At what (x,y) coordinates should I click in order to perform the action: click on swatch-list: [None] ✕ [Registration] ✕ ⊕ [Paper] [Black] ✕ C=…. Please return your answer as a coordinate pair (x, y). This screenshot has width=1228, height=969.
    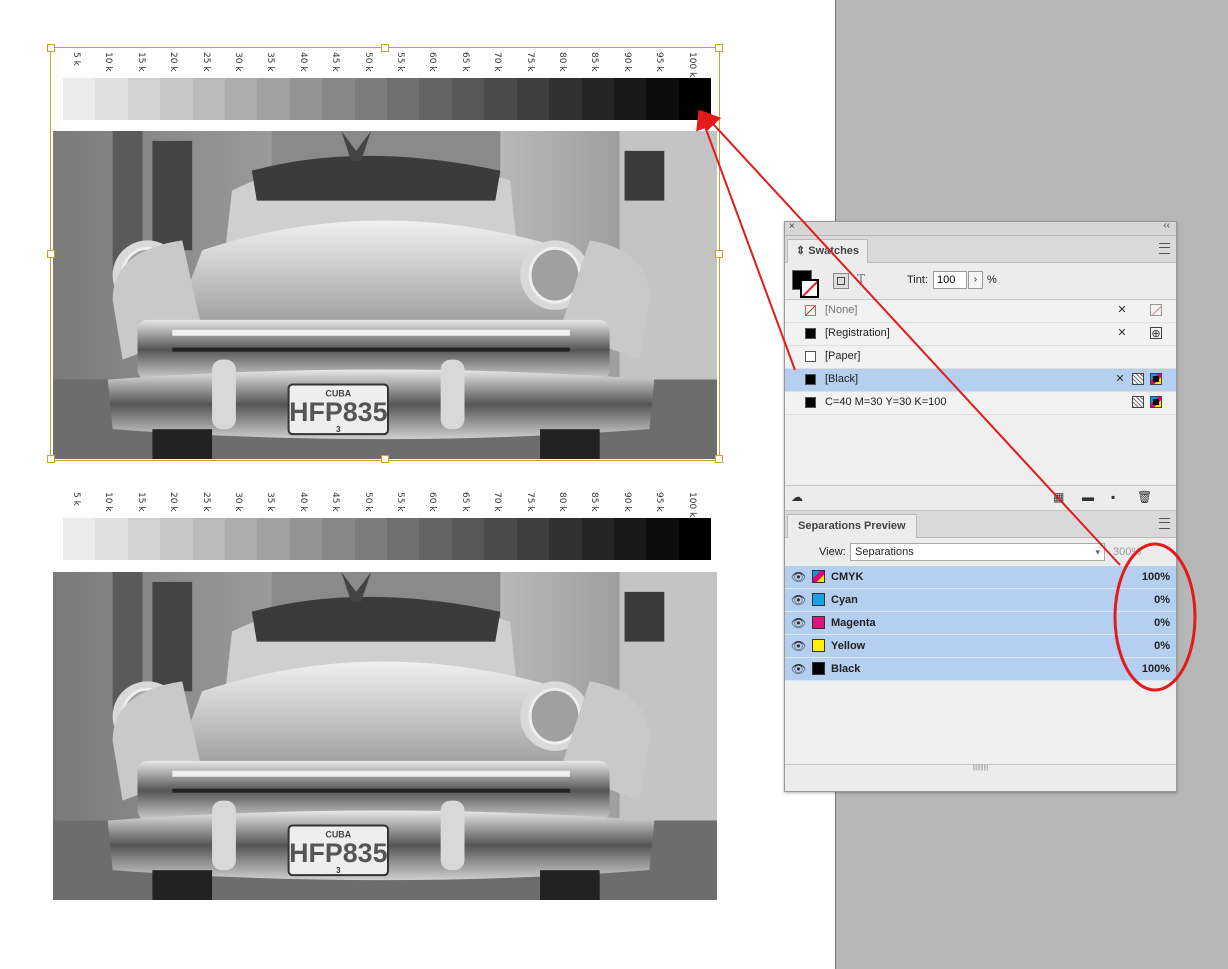
    Looking at the image, I should click on (980, 393).